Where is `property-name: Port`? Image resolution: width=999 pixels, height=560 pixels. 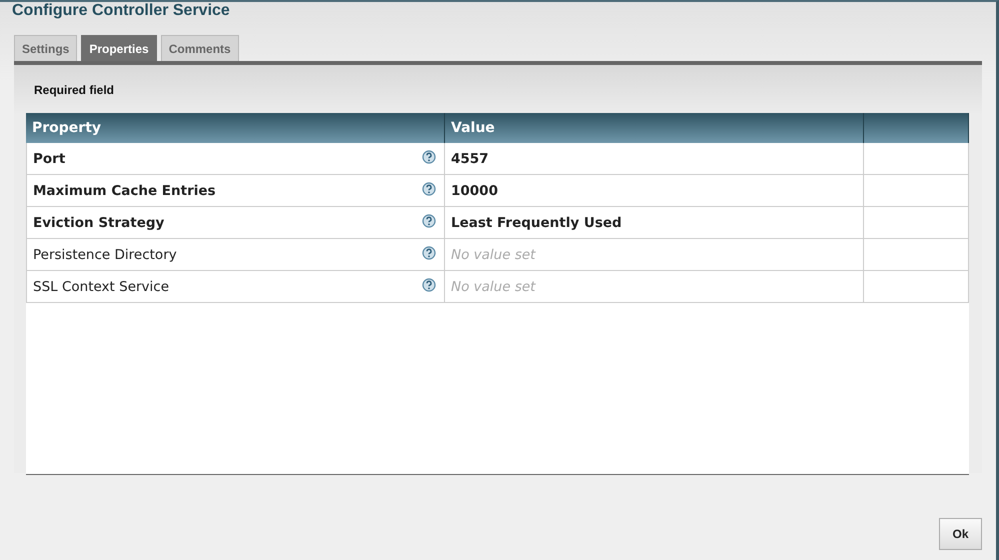 property-name: Port is located at coordinates (49, 158).